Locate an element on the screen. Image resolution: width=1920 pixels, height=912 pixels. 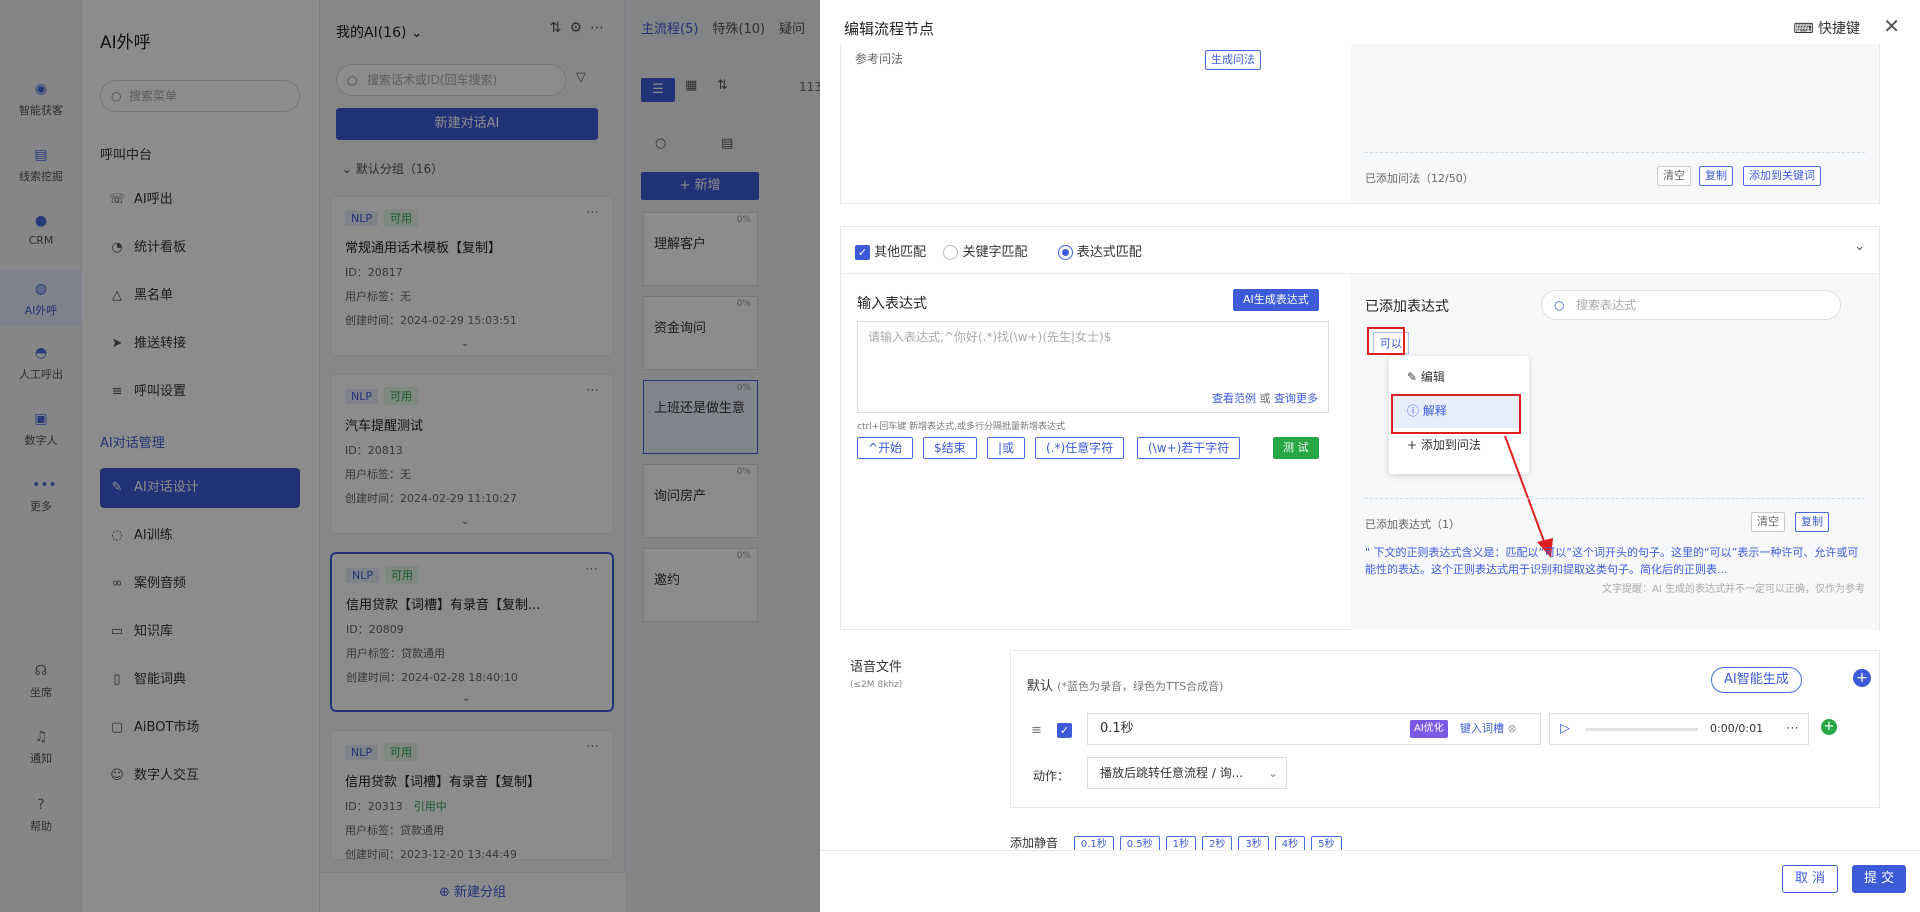
action-label: 动作： is located at coordinates (1051, 776).